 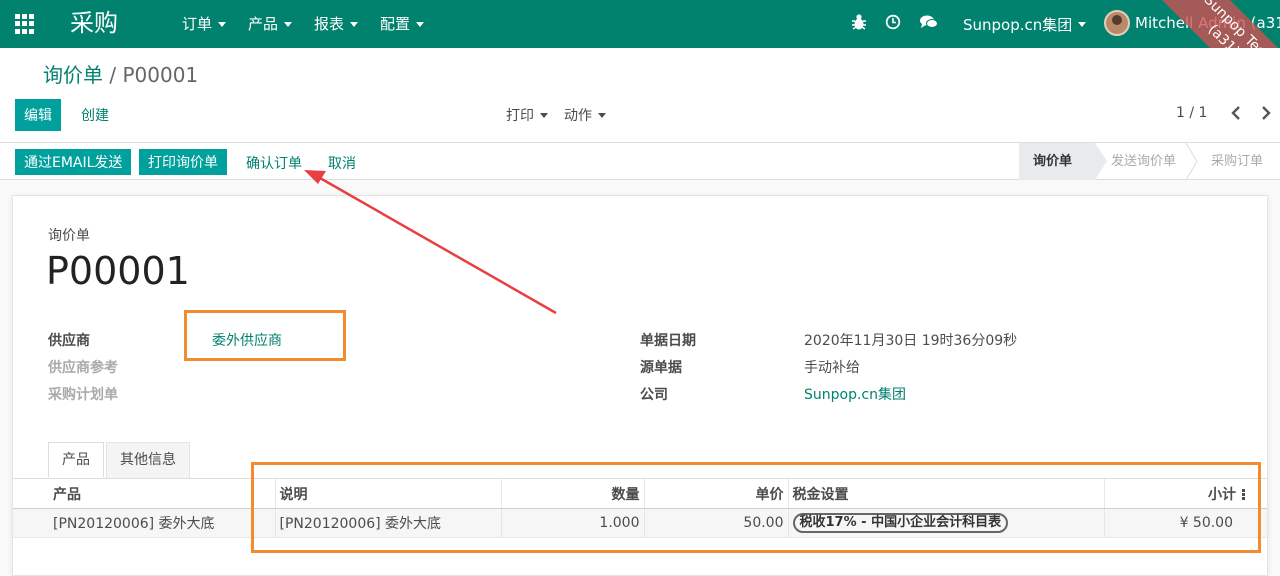 I want to click on action-dropdown: 动作, so click(x=585, y=115).